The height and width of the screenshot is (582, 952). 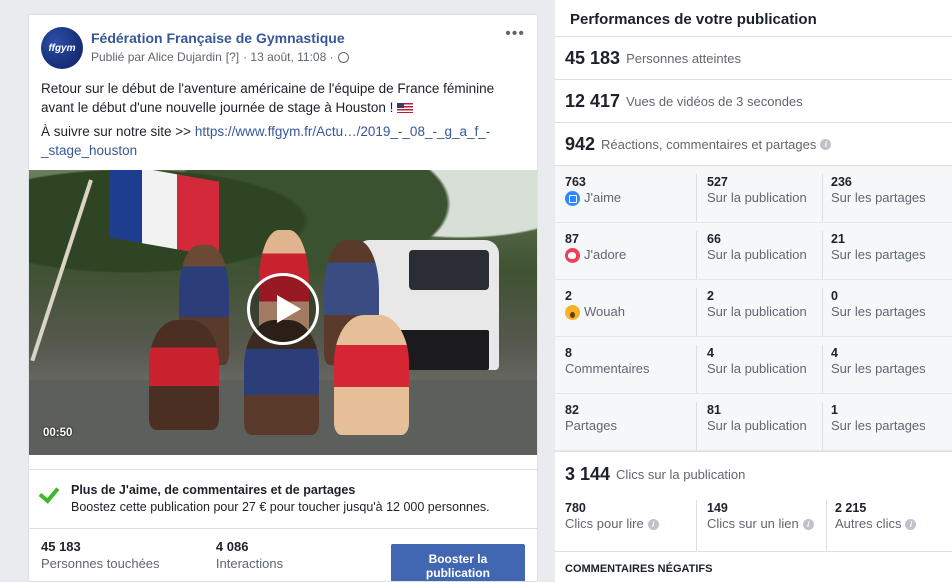 What do you see at coordinates (458, 562) in the screenshot?
I see `boost-post-button: Booster la publication` at bounding box center [458, 562].